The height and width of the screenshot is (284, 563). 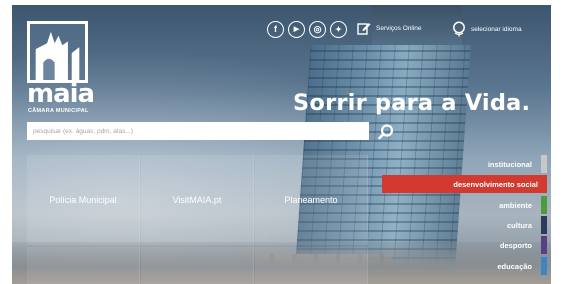 I want to click on category-label: cultura, so click(x=519, y=225).